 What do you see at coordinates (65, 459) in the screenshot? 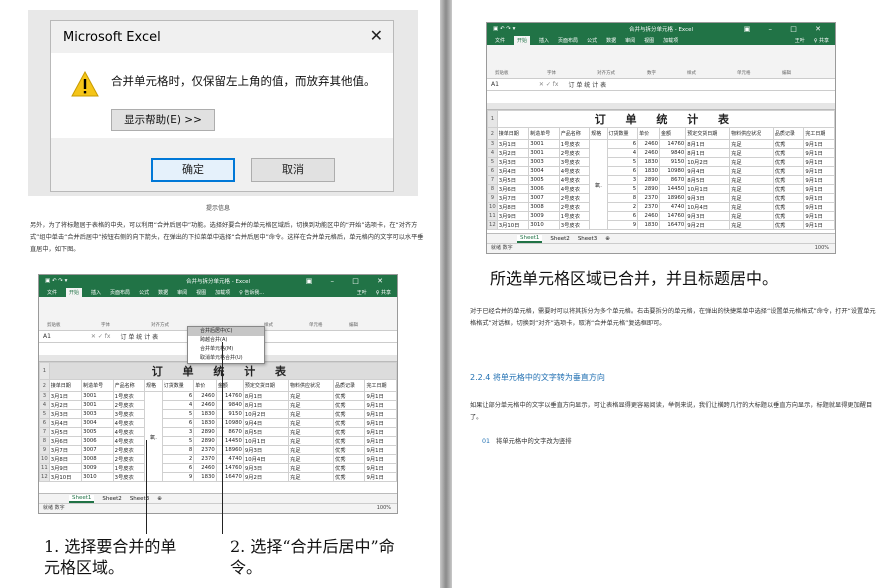
I see `data-cell: 3月8日` at bounding box center [65, 459].